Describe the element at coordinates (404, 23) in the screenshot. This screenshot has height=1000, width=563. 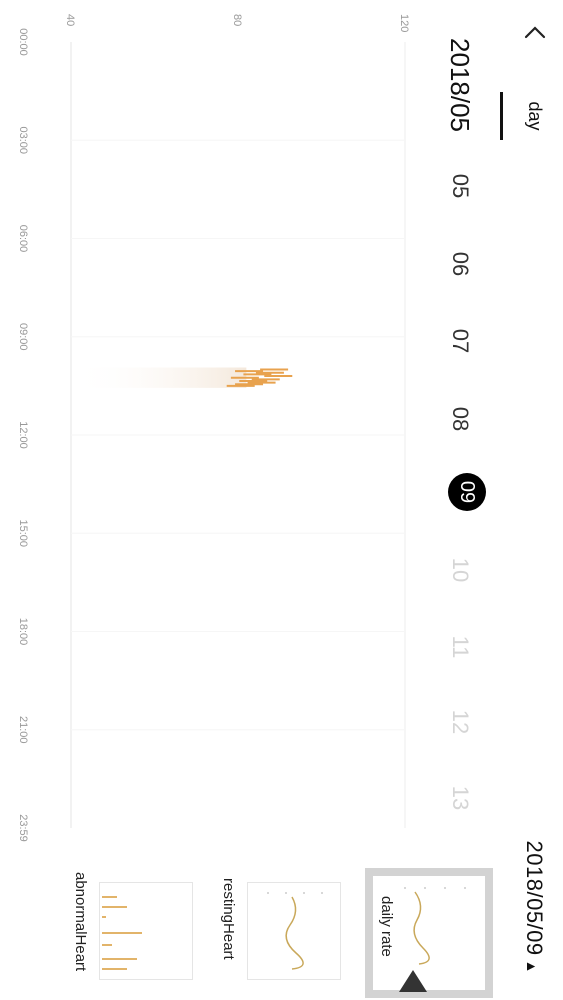
I see `y-tick-label: 120` at that location.